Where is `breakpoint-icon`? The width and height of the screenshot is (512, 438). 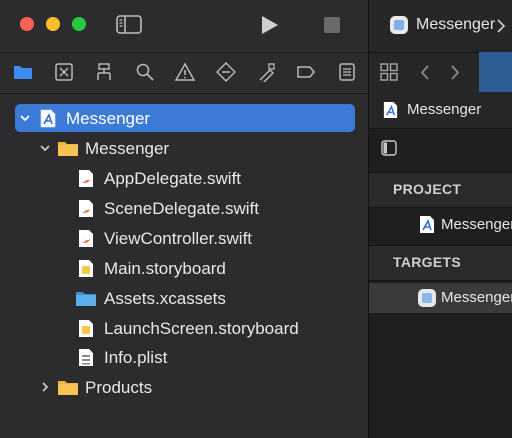
breakpoint-icon is located at coordinates (306, 72).